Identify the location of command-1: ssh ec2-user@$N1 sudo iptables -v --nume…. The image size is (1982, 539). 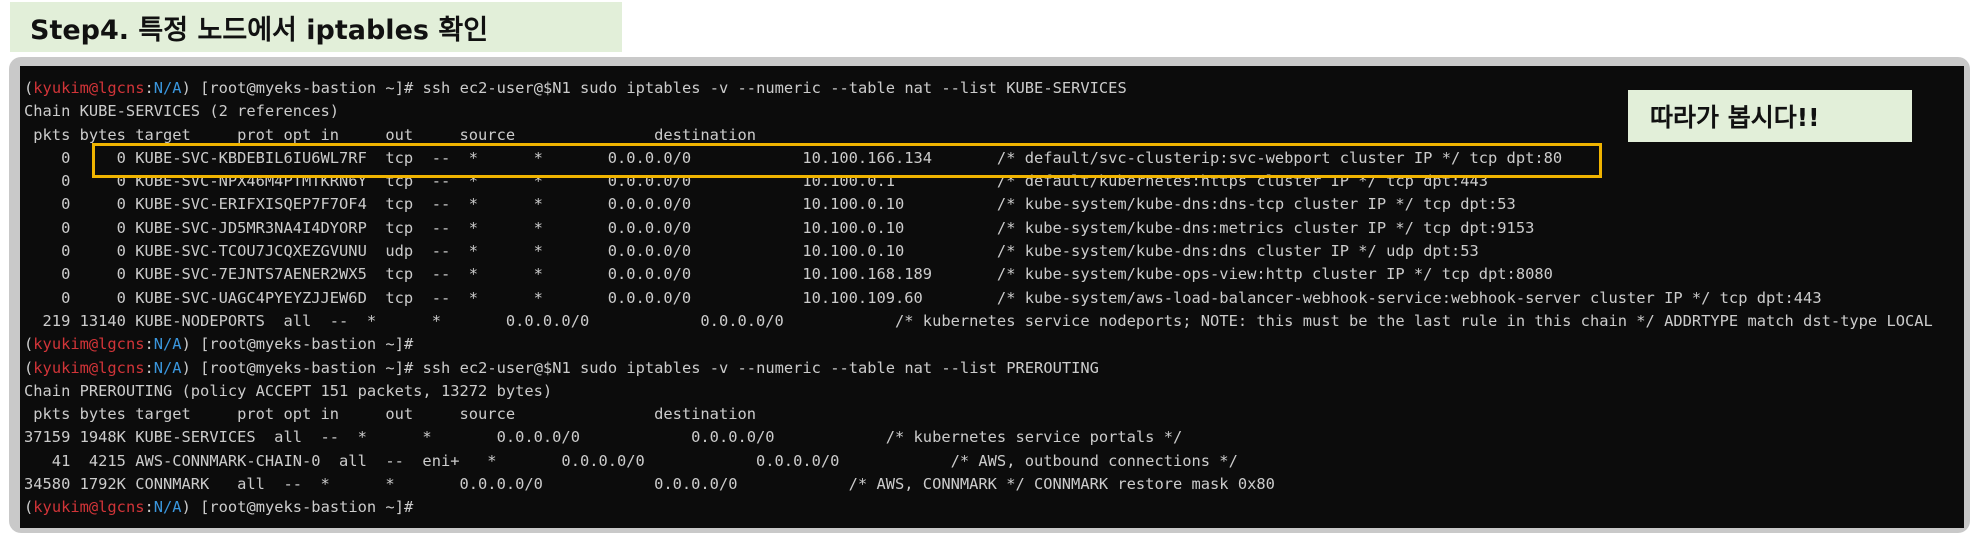
(774, 88).